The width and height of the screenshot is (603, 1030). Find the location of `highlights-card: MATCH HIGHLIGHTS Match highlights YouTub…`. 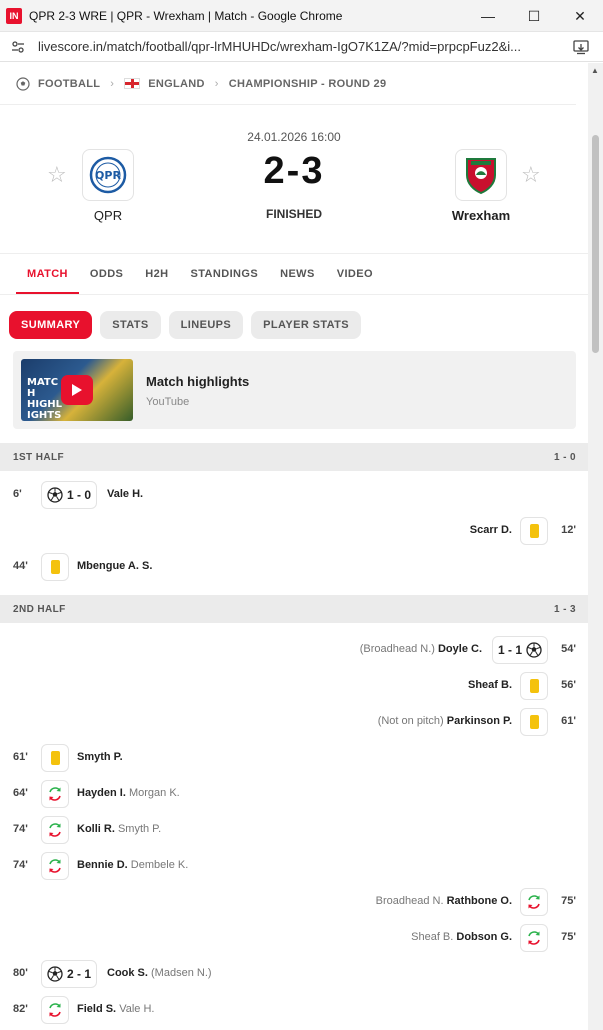

highlights-card: MATCH HIGHLIGHTS Match highlights YouTub… is located at coordinates (294, 390).